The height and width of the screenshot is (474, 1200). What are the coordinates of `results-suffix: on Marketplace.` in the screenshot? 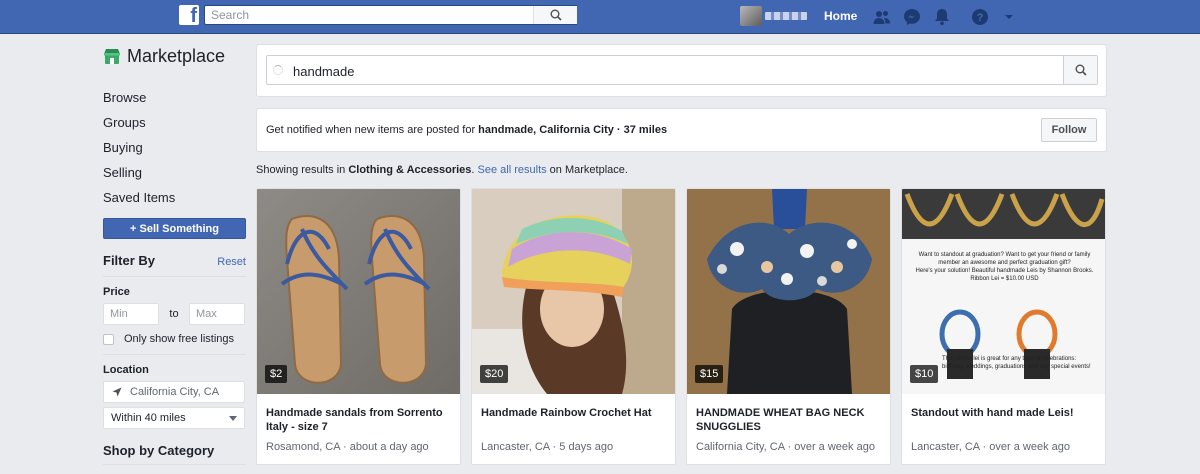 It's located at (587, 170).